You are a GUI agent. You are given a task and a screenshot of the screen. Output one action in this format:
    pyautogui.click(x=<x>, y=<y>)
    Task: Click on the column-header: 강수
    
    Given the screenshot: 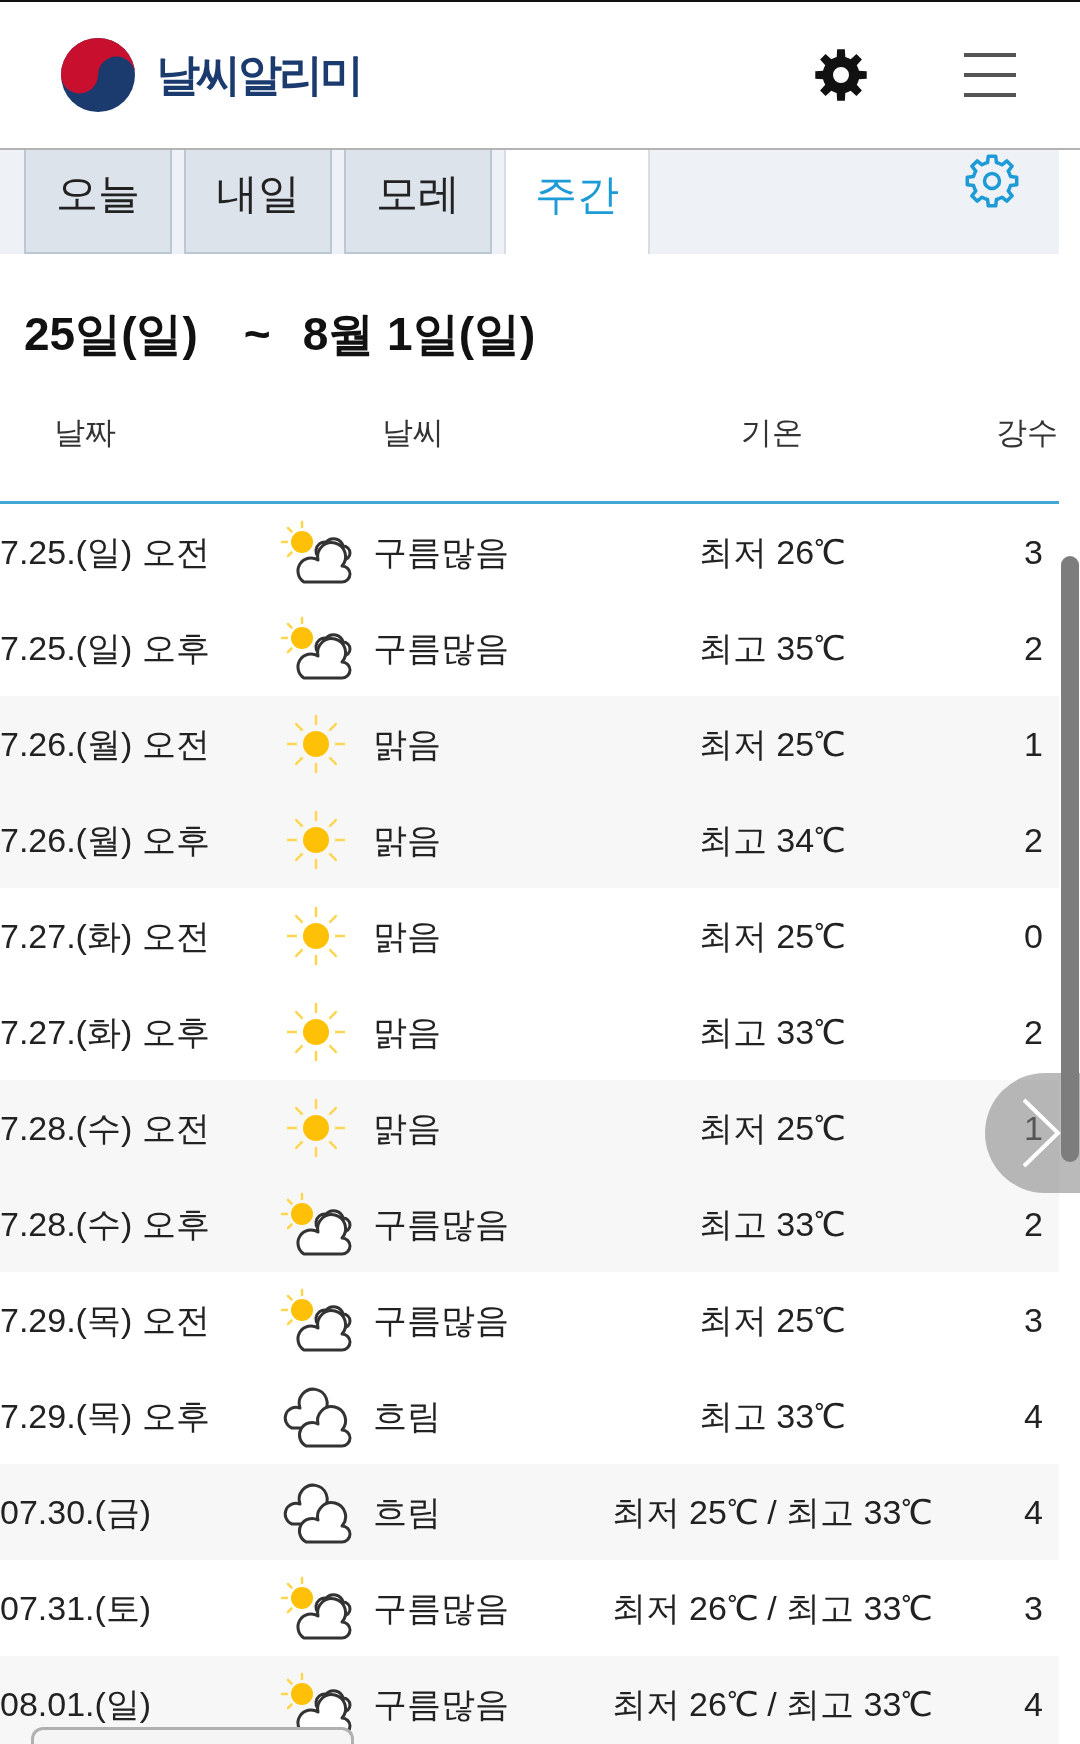 What is the action you would take?
    pyautogui.click(x=1027, y=432)
    